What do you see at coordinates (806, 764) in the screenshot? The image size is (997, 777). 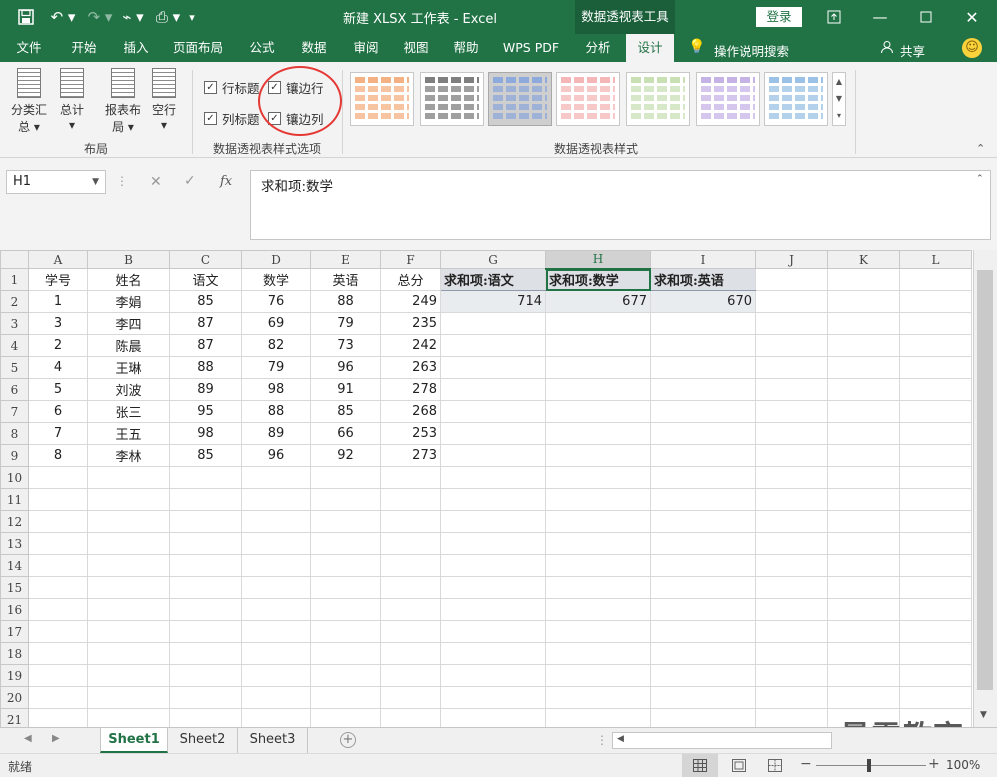 I see `zoom-out-icon: −` at bounding box center [806, 764].